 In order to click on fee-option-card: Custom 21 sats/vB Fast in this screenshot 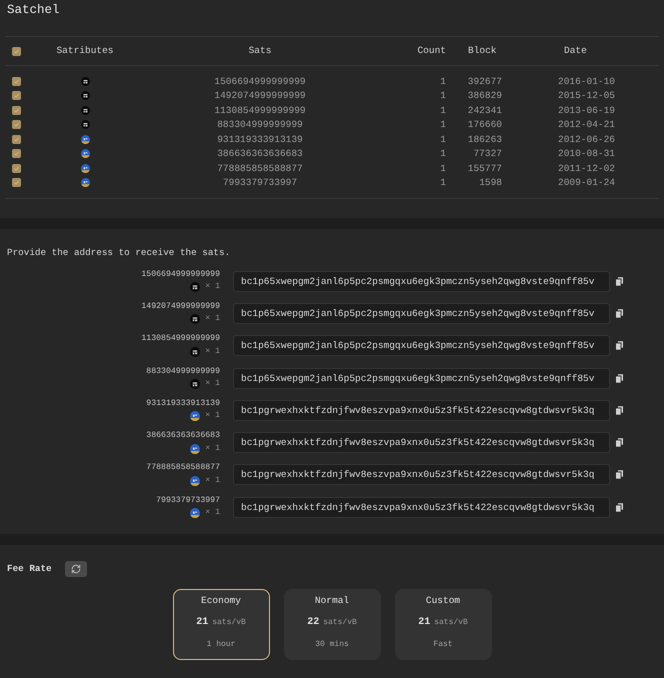, I will do `click(443, 624)`.